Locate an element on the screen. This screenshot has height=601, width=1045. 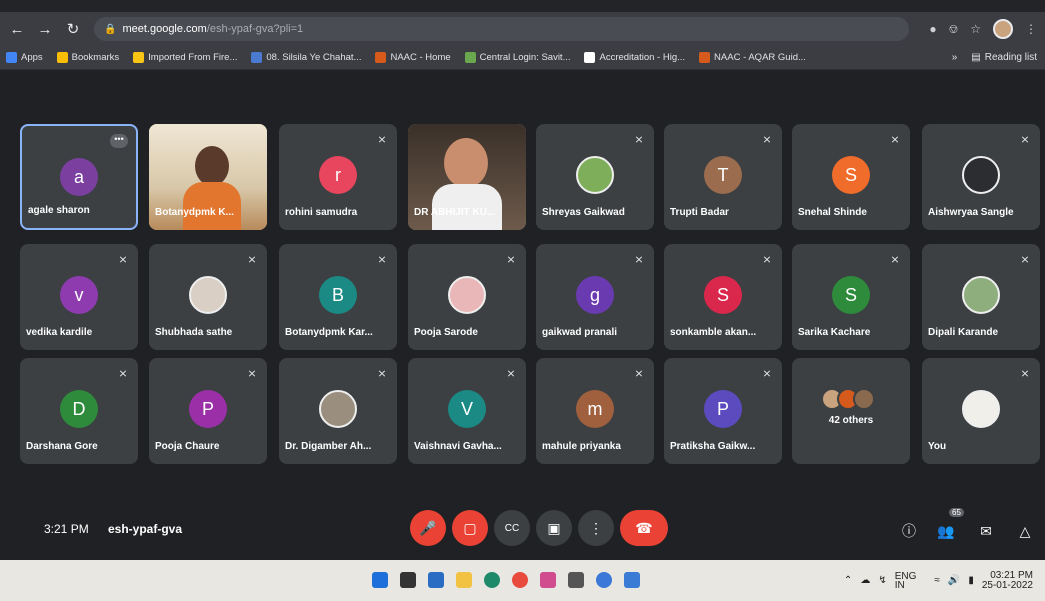
participant-tile: ⨯ Dipali Karande is located at coordinates (981, 297).